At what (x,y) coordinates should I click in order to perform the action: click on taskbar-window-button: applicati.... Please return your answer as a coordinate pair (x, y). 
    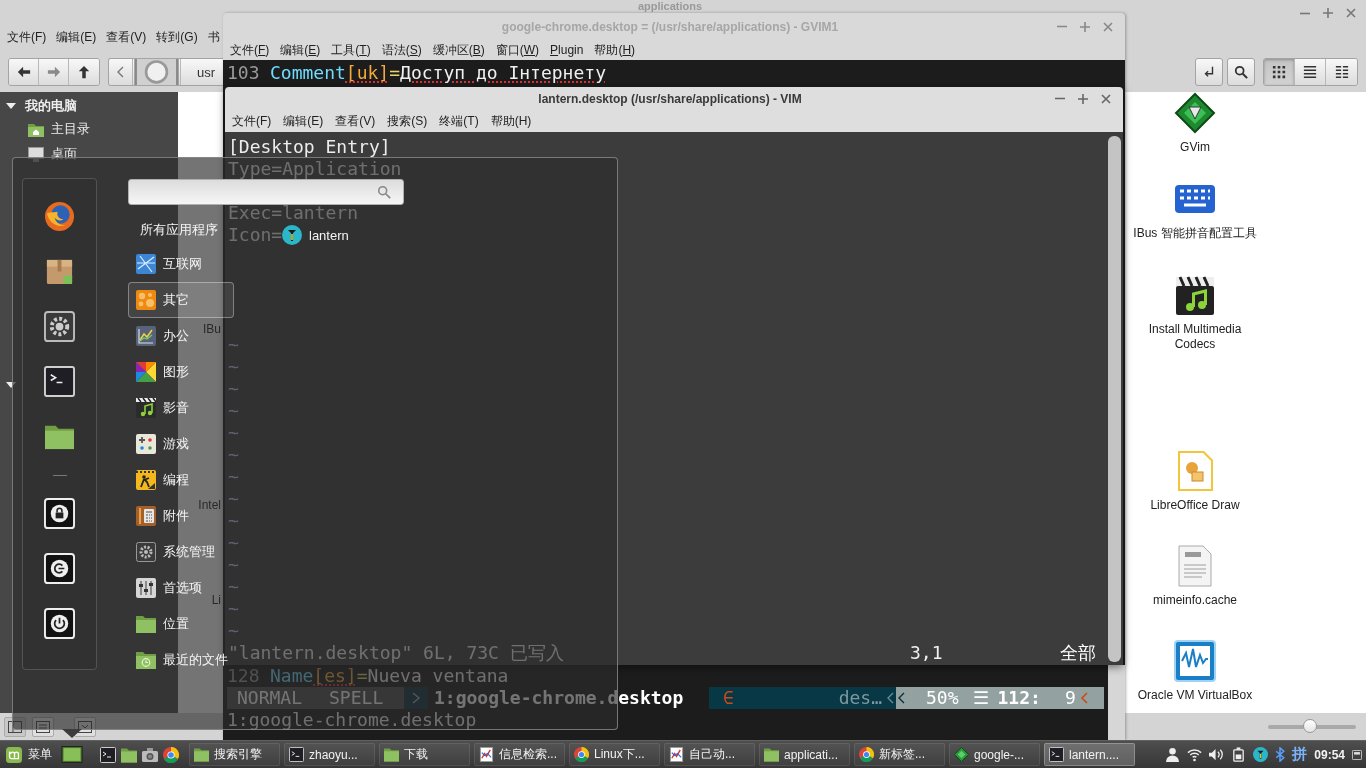
    Looking at the image, I should click on (804, 754).